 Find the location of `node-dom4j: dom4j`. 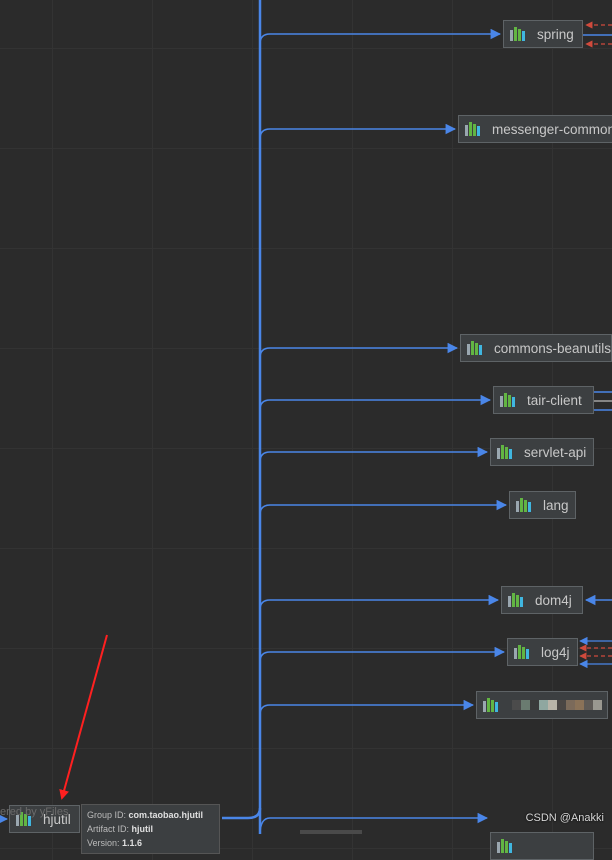

node-dom4j: dom4j is located at coordinates (542, 600).